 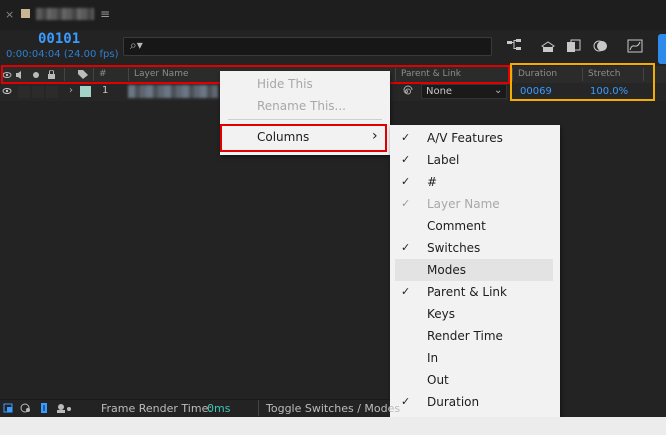 What do you see at coordinates (9, 14) in the screenshot?
I see `close-tab-button: ×` at bounding box center [9, 14].